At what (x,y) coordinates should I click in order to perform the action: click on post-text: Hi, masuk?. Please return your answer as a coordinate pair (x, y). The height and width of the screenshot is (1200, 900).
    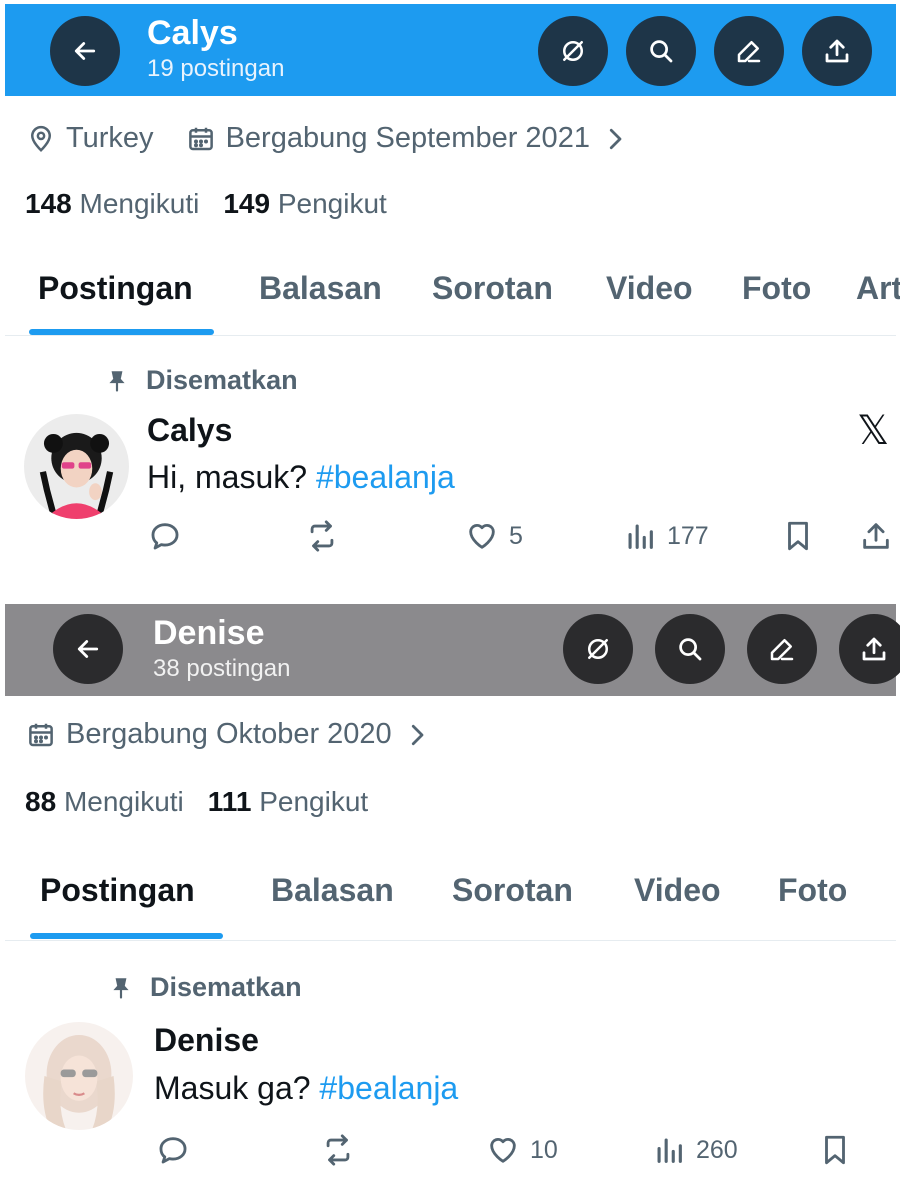
    Looking at the image, I should click on (227, 477).